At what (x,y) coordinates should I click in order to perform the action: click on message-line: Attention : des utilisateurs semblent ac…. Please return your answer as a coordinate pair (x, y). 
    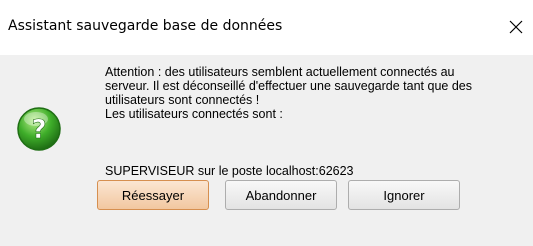
    Looking at the image, I should click on (280, 72).